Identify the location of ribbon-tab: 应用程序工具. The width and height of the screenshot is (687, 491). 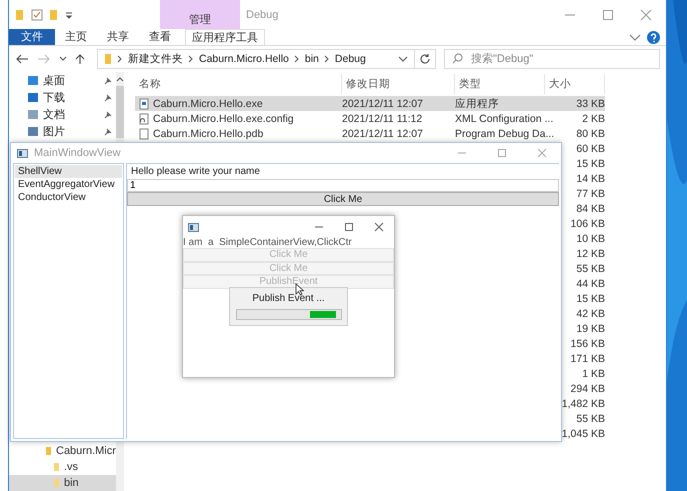
(225, 37).